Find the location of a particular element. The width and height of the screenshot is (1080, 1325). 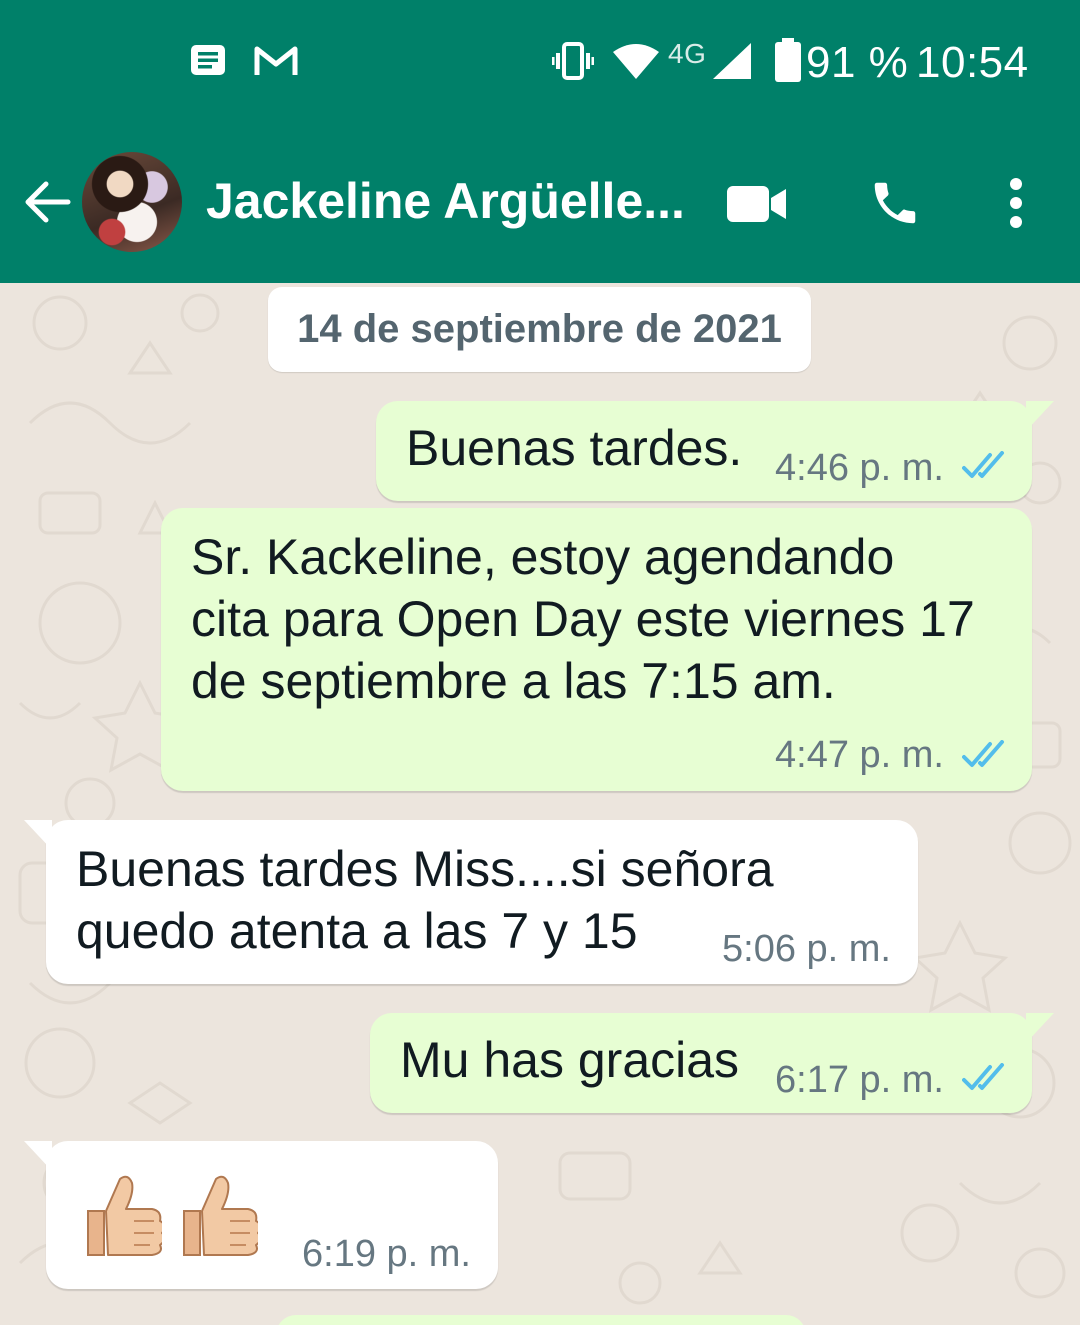

message-incoming: 👍👍 6:19 p. m. is located at coordinates (261, 1215).